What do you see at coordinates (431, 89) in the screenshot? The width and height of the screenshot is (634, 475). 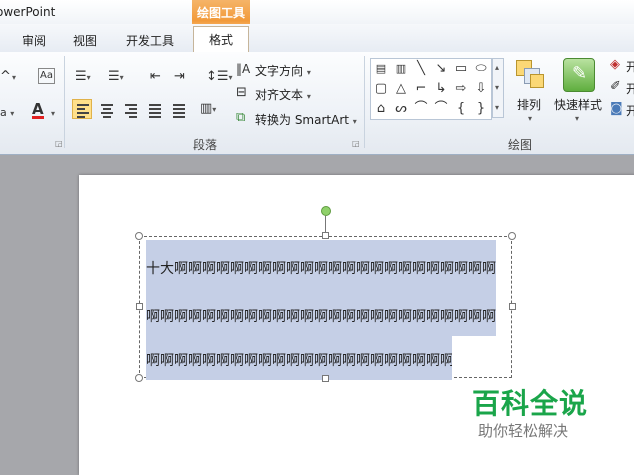 I see `shapes-gallery: ▤ ▥ ╲ ↘ ▭ ⬭ ▢ △ ⌐ ↳ ⇨ ⇩ ⌂ ᔕ ⌒ ⌒ { }` at bounding box center [431, 89].